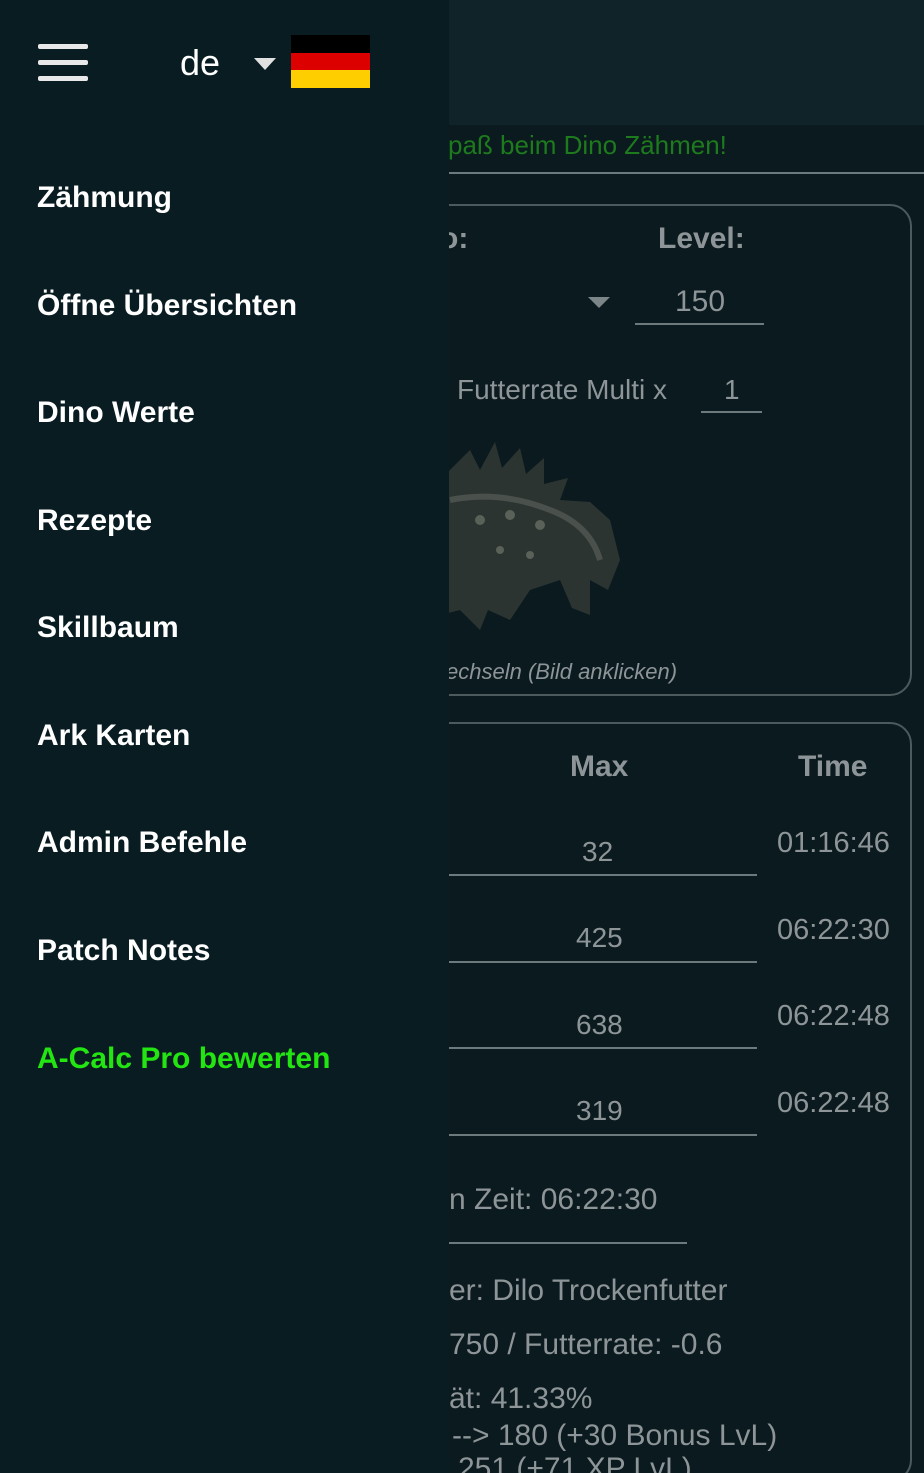  What do you see at coordinates (64, 63) in the screenshot?
I see `hamburger-menu-icon` at bounding box center [64, 63].